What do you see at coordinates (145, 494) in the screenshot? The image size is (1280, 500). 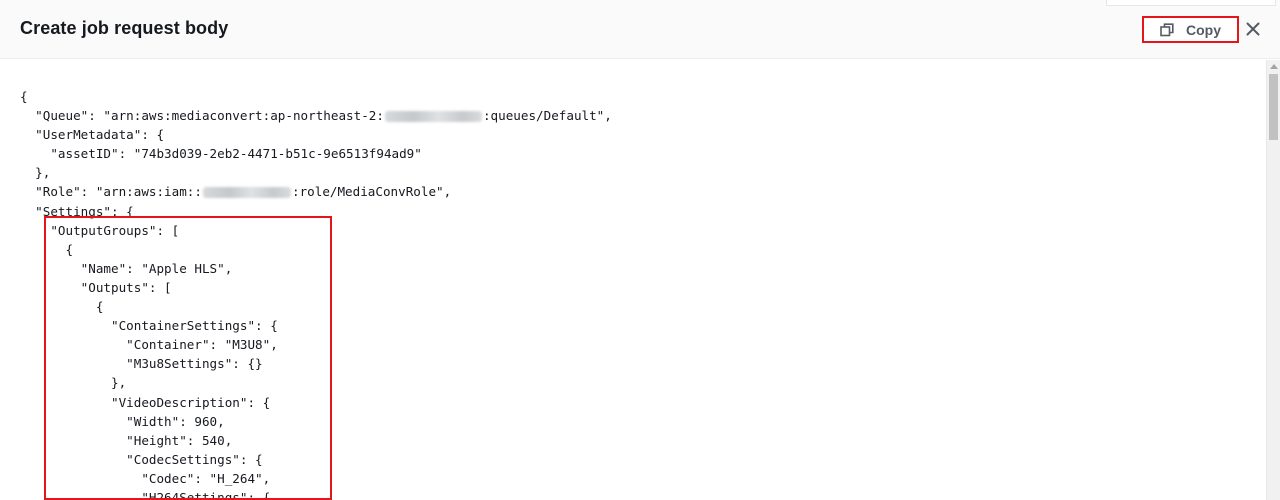 I see `code-text: "H264Settings": {` at bounding box center [145, 494].